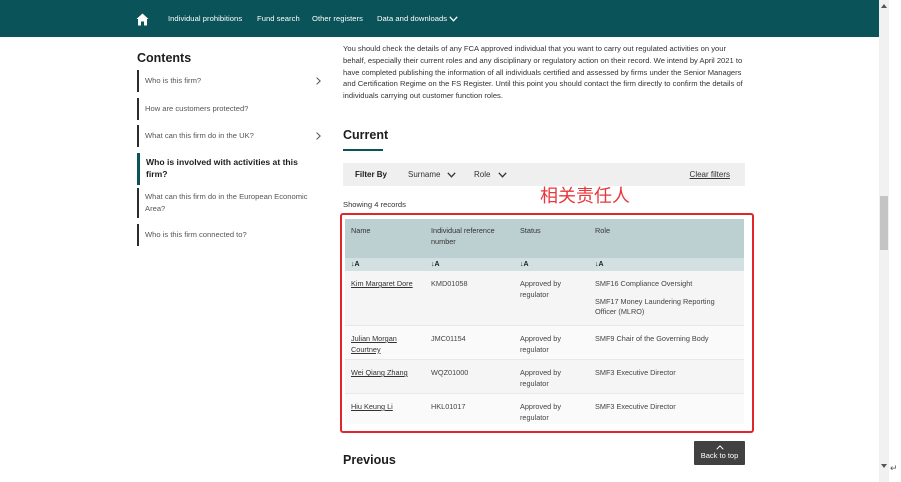  What do you see at coordinates (710, 174) in the screenshot?
I see `clear-filters-link: Clear filters` at bounding box center [710, 174].